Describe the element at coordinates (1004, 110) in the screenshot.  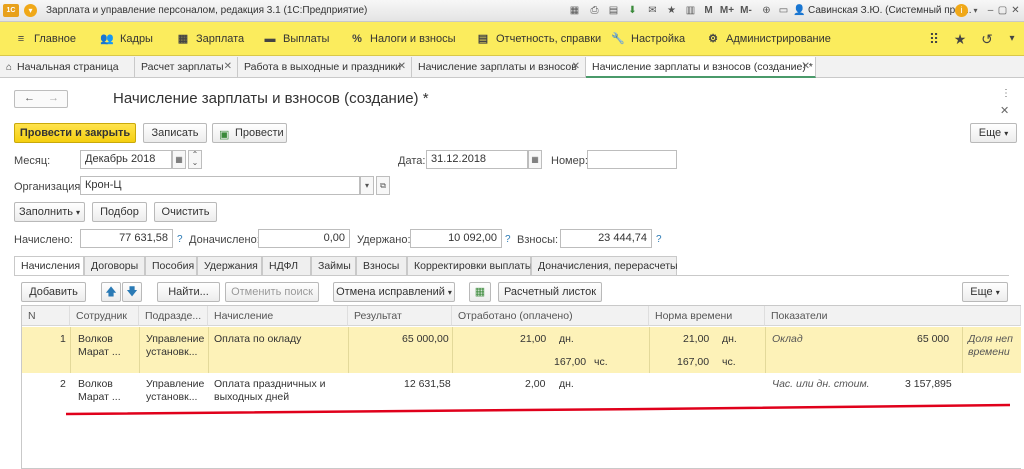
I see `close-form-icon: ✕` at that location.